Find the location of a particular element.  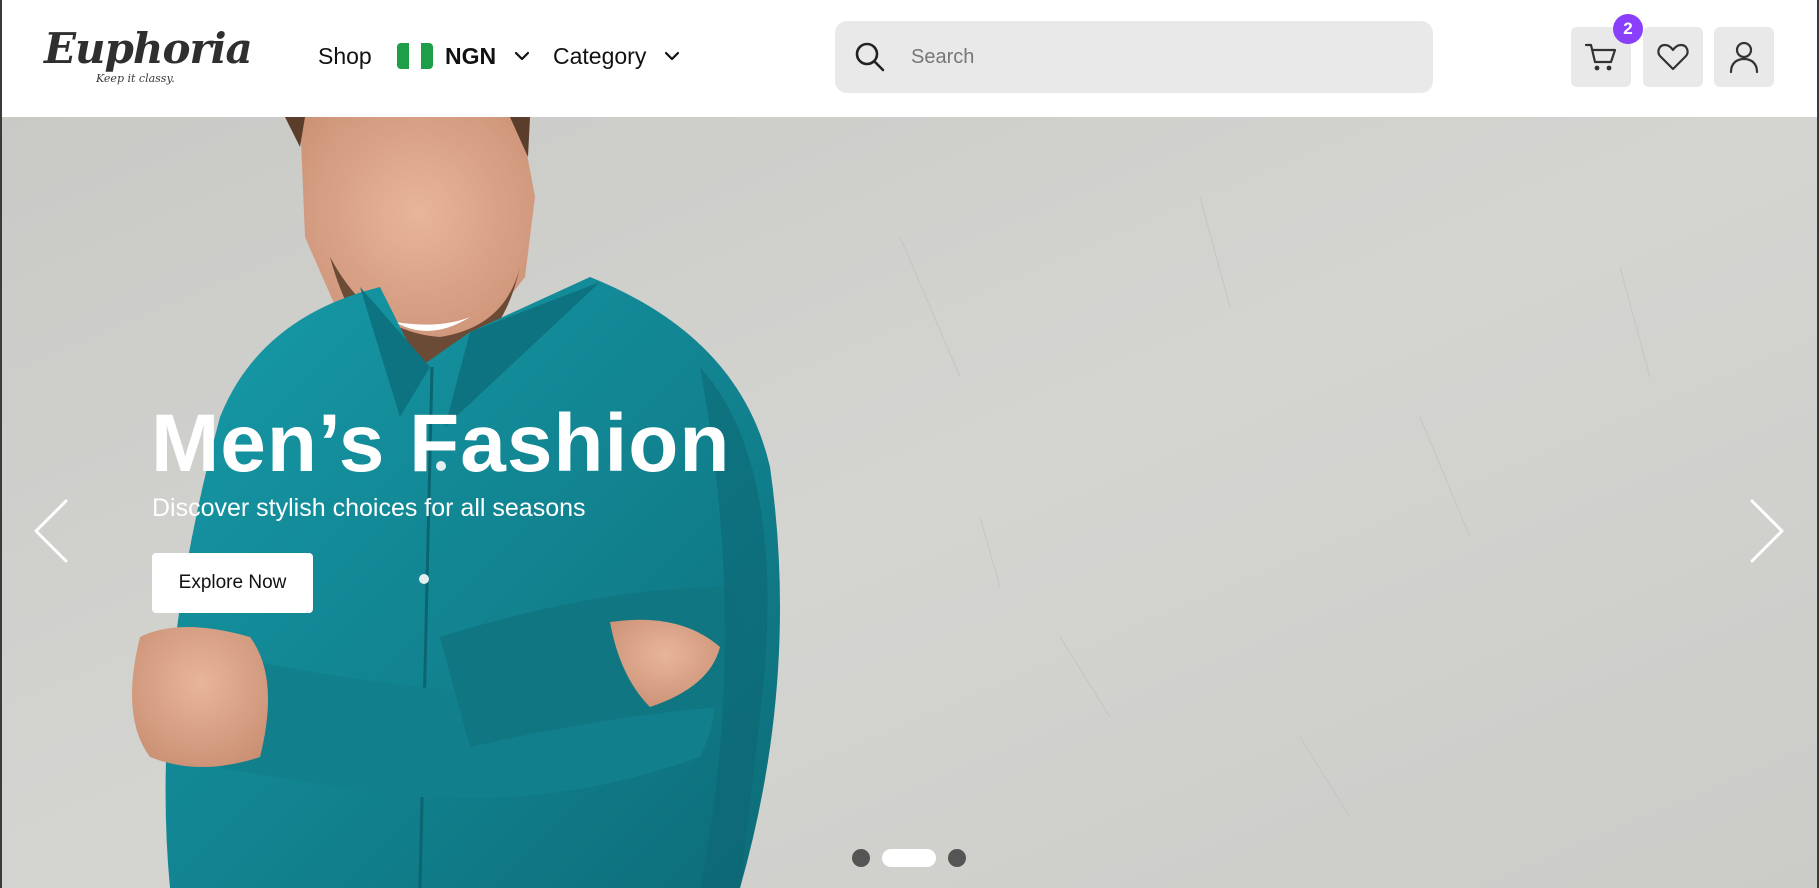

window-border-left is located at coordinates (1, 444).